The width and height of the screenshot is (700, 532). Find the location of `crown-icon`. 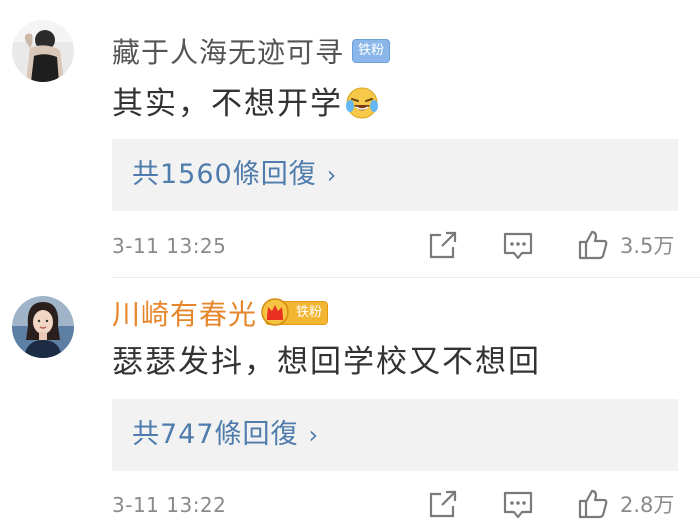

crown-icon is located at coordinates (275, 312).